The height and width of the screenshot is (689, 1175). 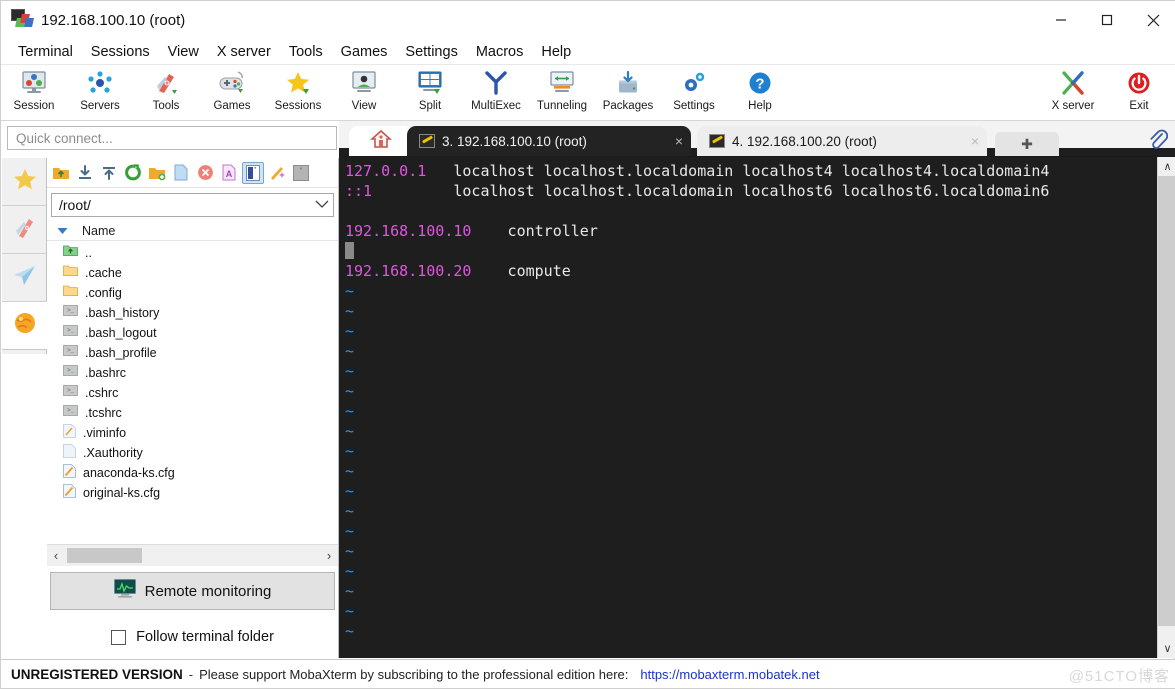 I want to click on rail-send-button, so click(x=24, y=278).